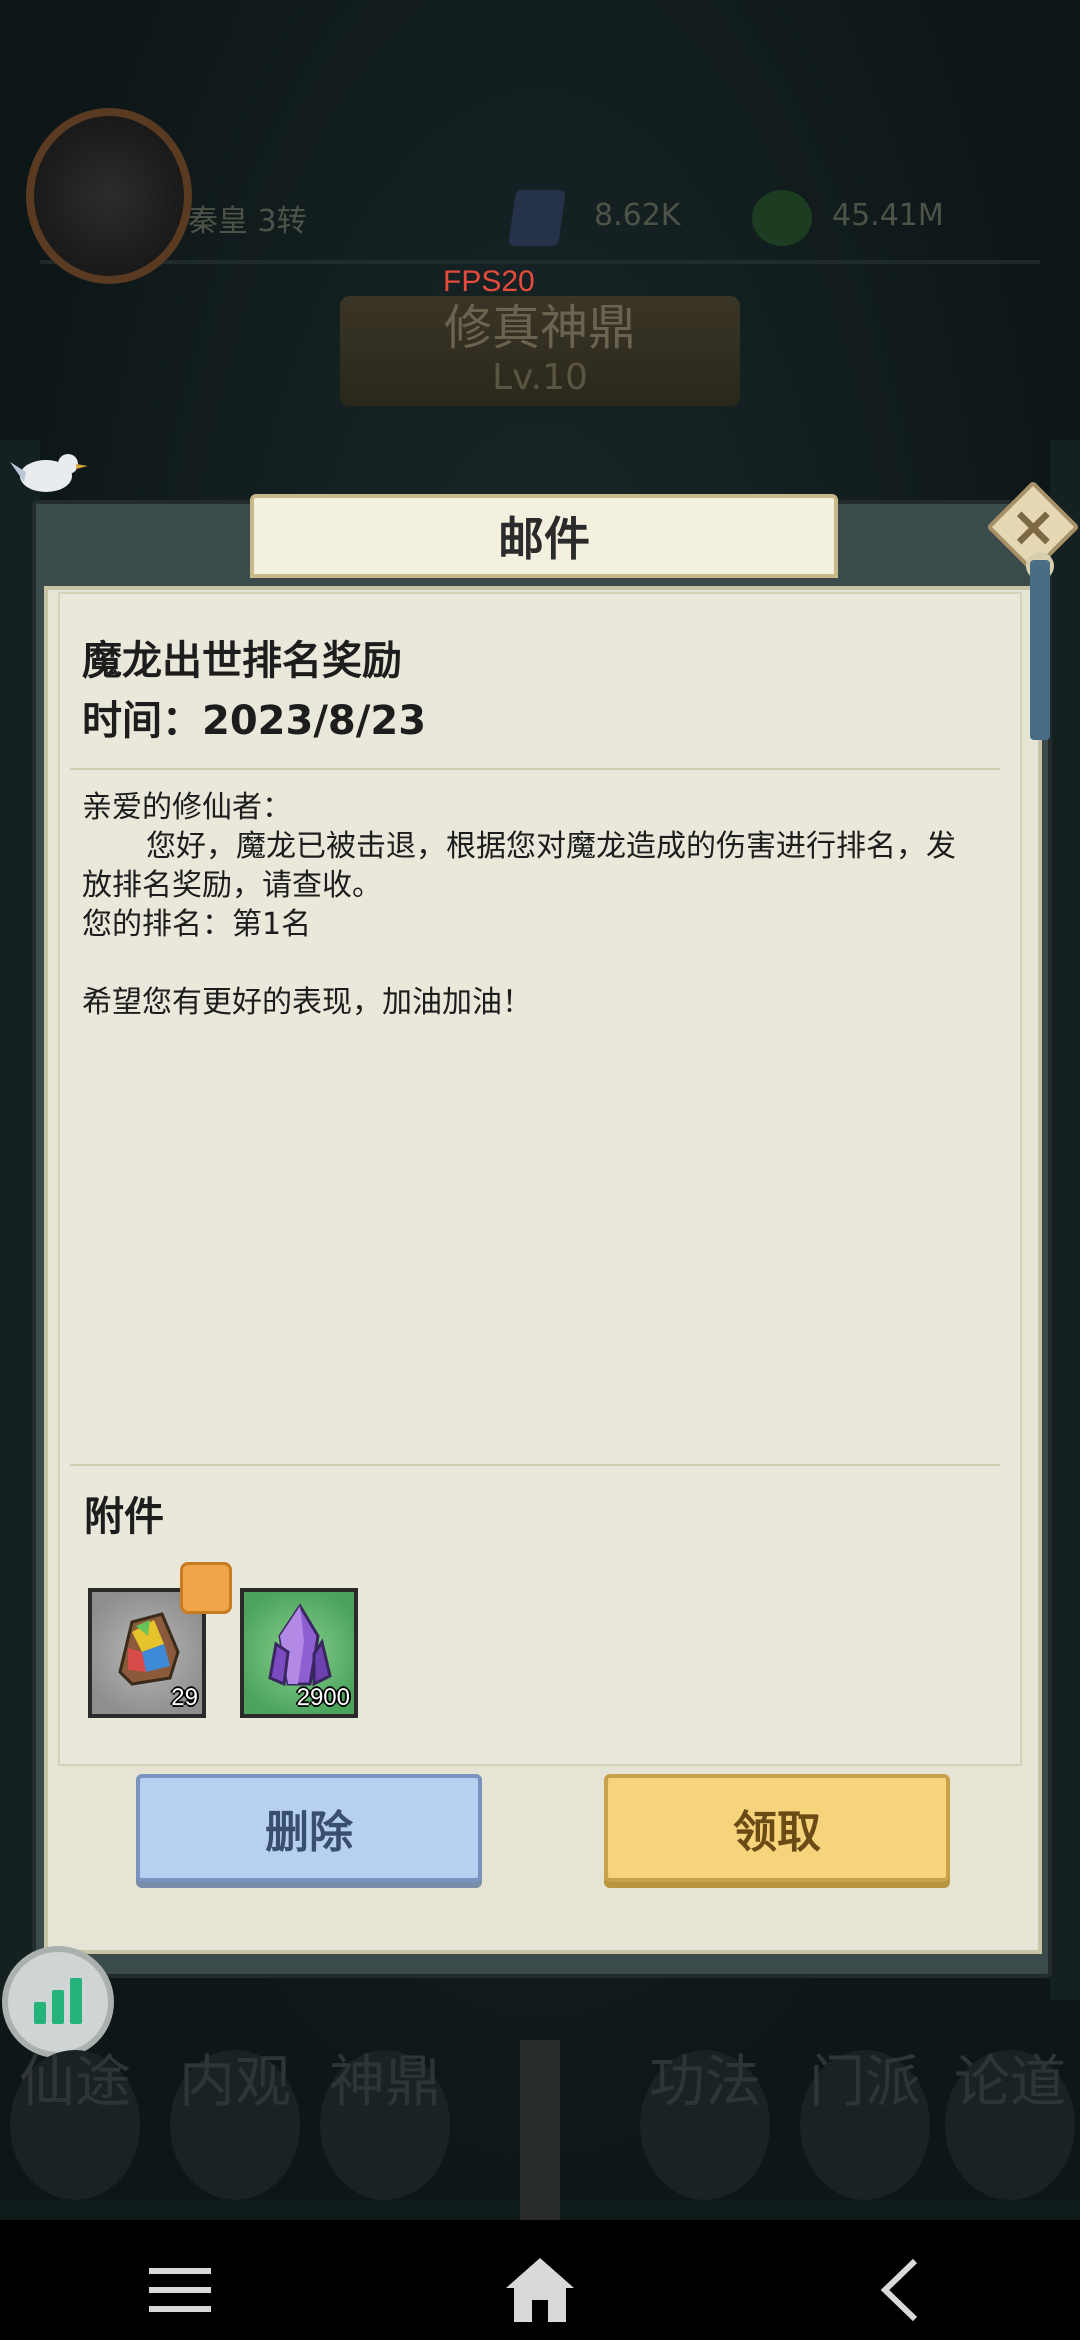 The image size is (1080, 2340). Describe the element at coordinates (1033, 526) in the screenshot. I see `close-icon: ×` at that location.